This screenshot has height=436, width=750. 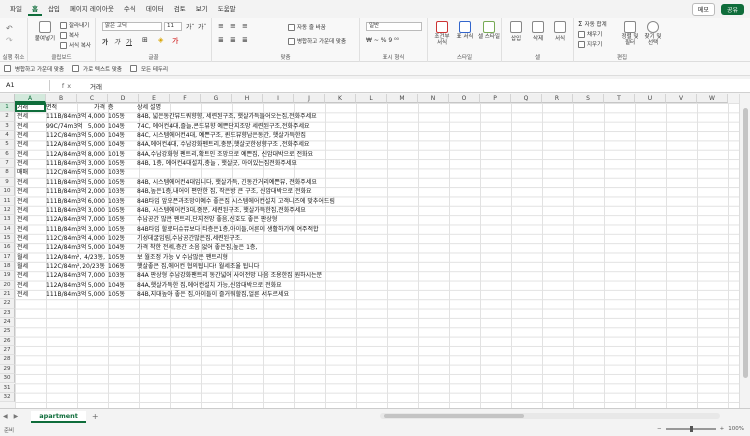 I want to click on conditional-format-button: 조건부 서식, so click(x=442, y=33).